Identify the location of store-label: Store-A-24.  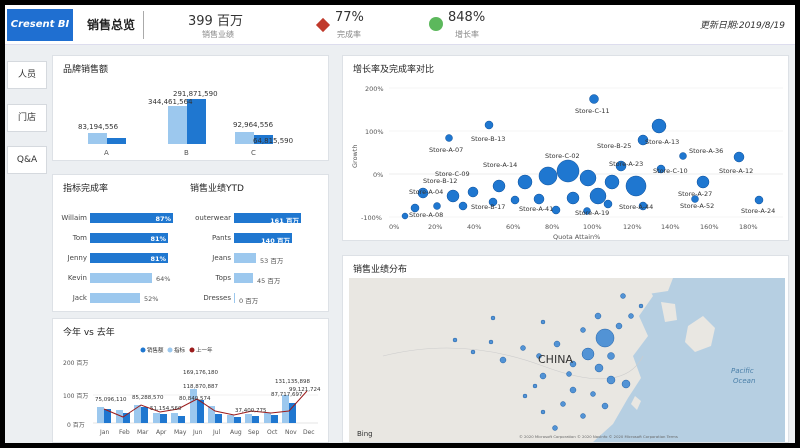
(758, 211).